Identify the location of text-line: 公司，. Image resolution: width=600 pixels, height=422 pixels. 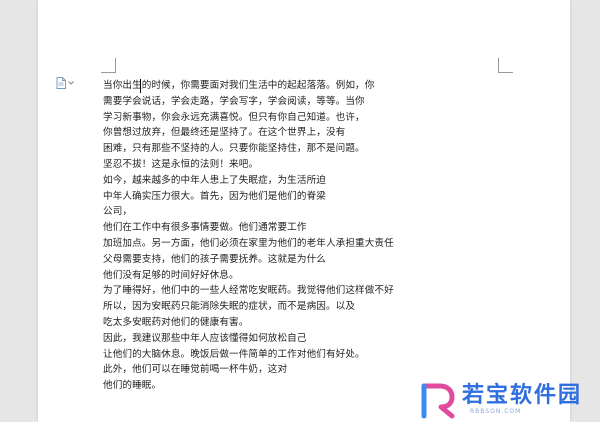
(118, 212).